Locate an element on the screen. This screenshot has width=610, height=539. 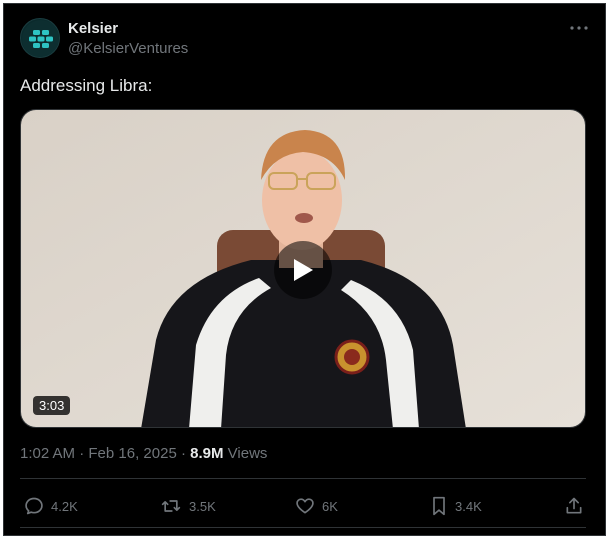
more-icon is located at coordinates (579, 28).